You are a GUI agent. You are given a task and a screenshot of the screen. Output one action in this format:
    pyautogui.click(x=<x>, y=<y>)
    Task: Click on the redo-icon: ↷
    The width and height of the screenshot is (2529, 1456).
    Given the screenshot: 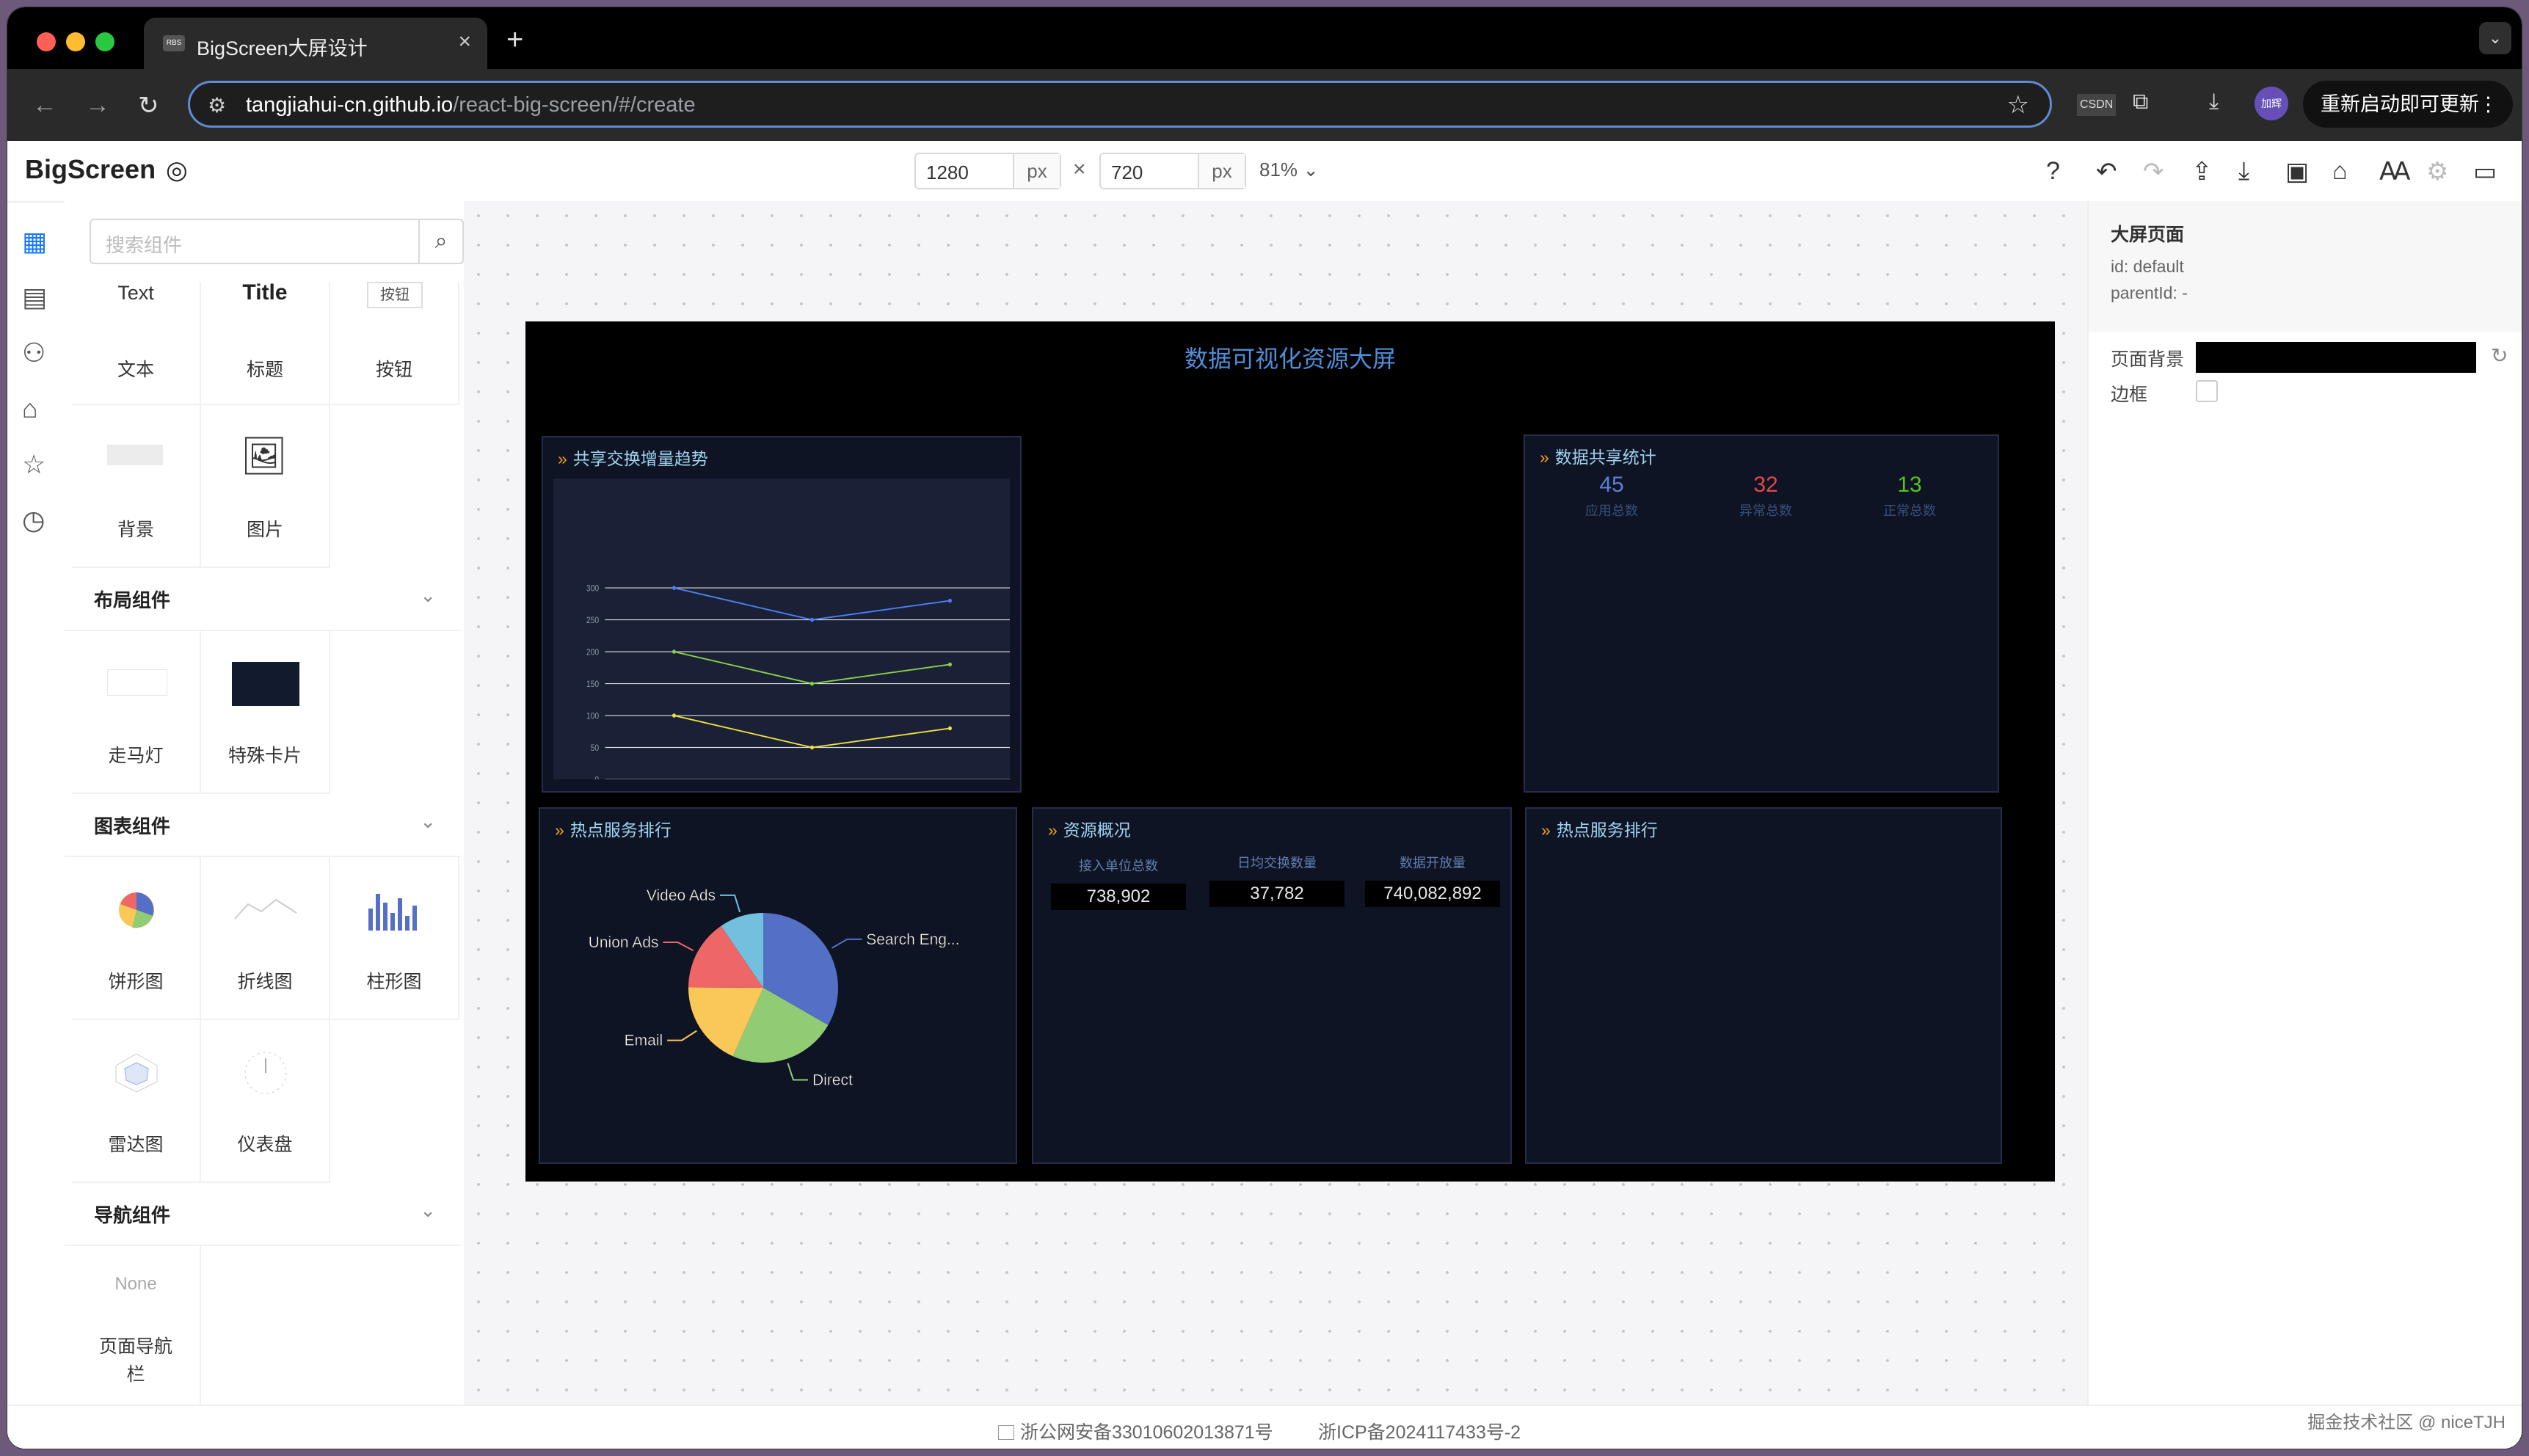 What is the action you would take?
    pyautogui.click(x=2153, y=172)
    